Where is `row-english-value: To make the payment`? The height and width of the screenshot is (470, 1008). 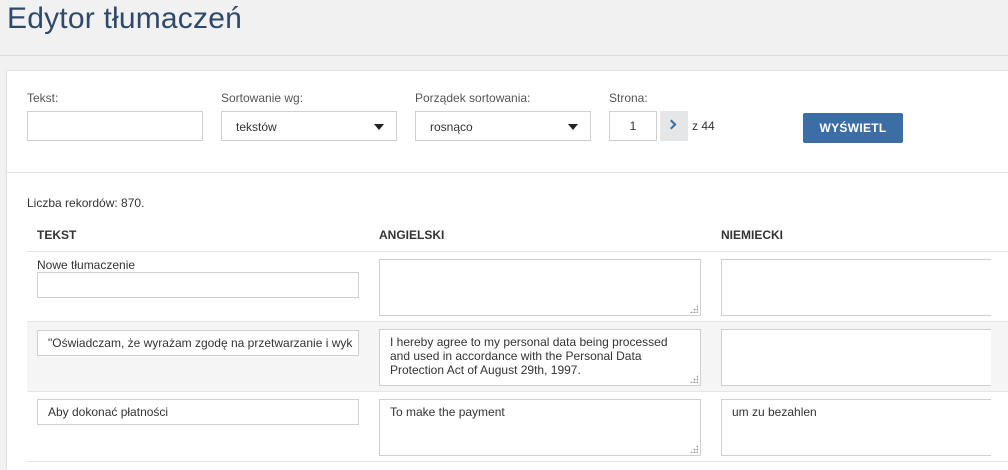
row-english-value: To make the payment is located at coordinates (447, 412).